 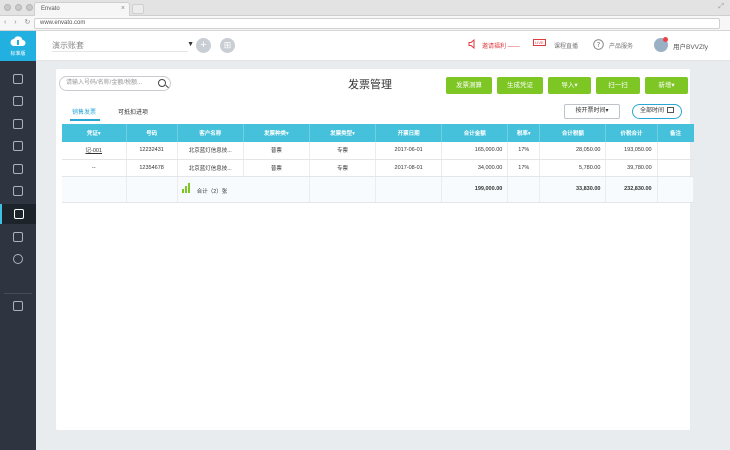 I want to click on all-time-filter: 全部时间, so click(x=657, y=111).